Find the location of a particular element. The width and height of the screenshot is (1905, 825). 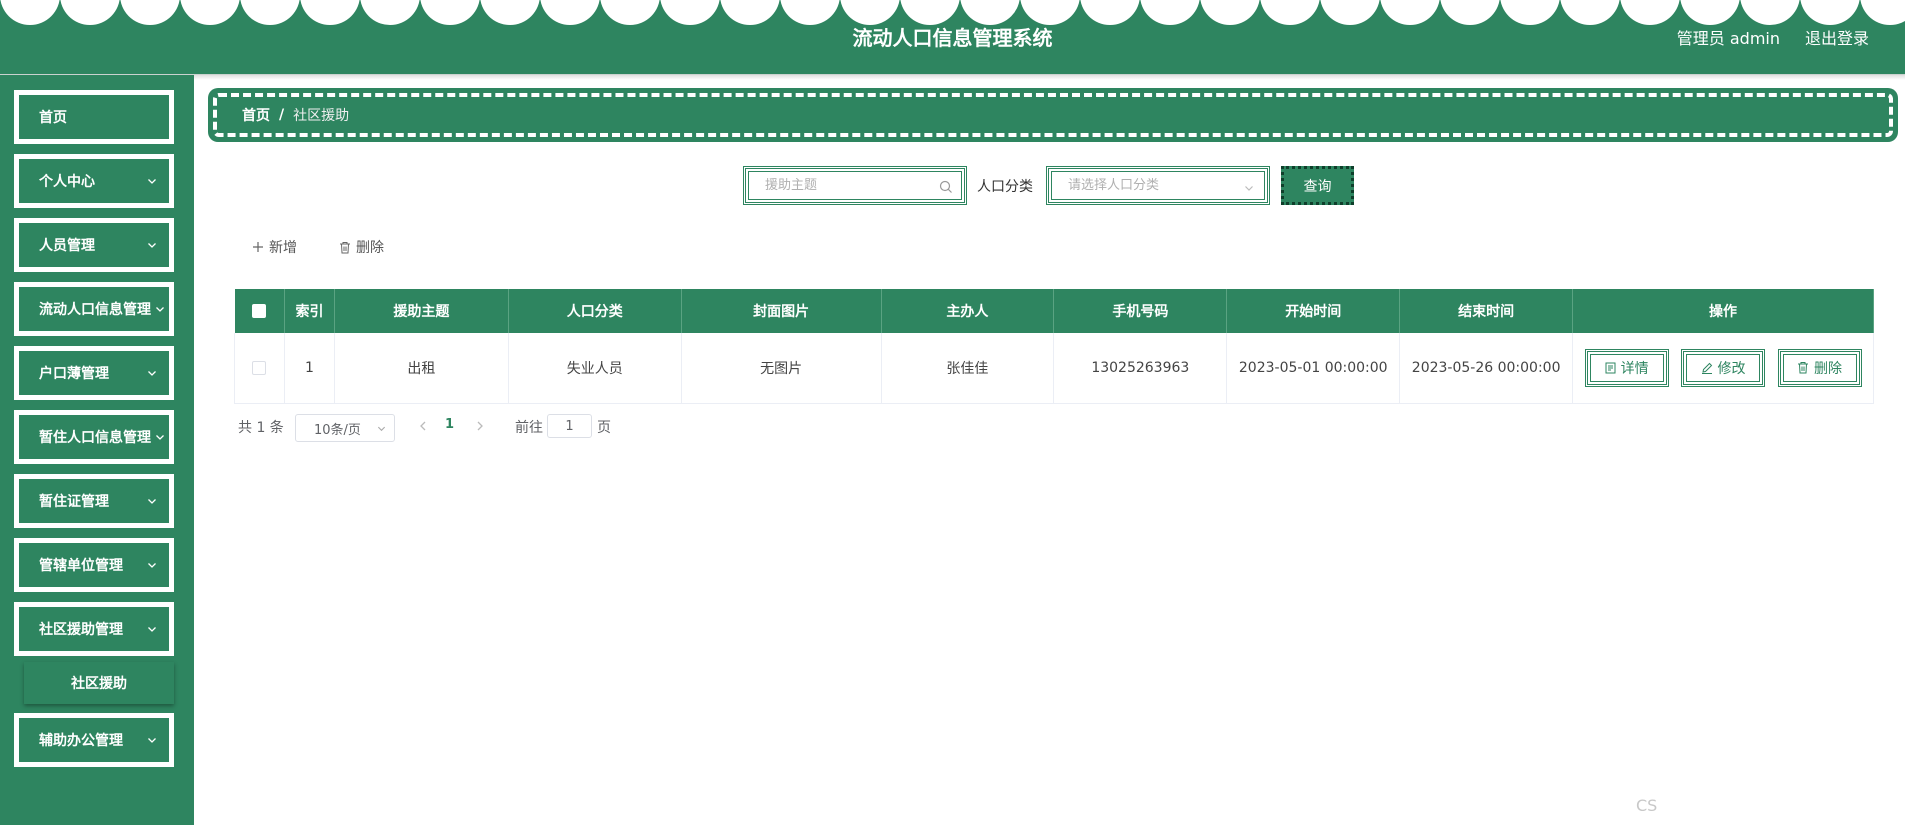

sidebar-item-jurisdiction: 管辖单位管理 is located at coordinates (94, 565).